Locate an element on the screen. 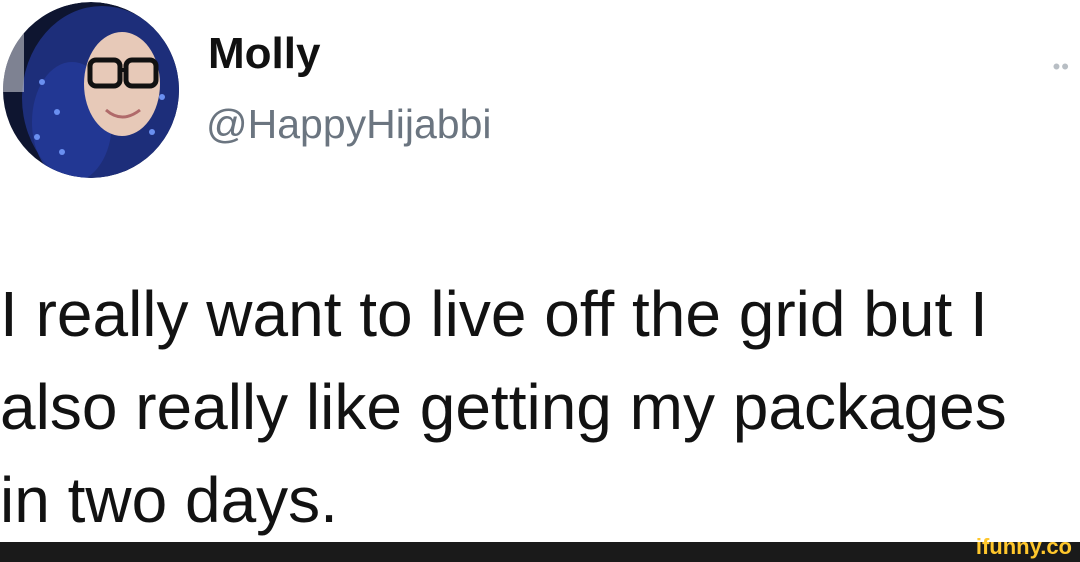 The width and height of the screenshot is (1080, 562). footer-bar: ifunny.co is located at coordinates (540, 549).